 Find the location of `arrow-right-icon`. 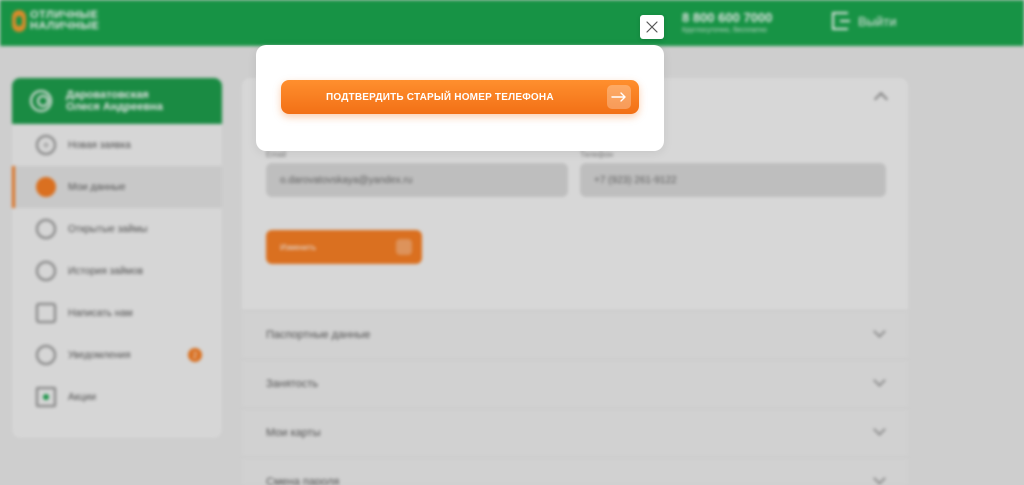

arrow-right-icon is located at coordinates (619, 97).